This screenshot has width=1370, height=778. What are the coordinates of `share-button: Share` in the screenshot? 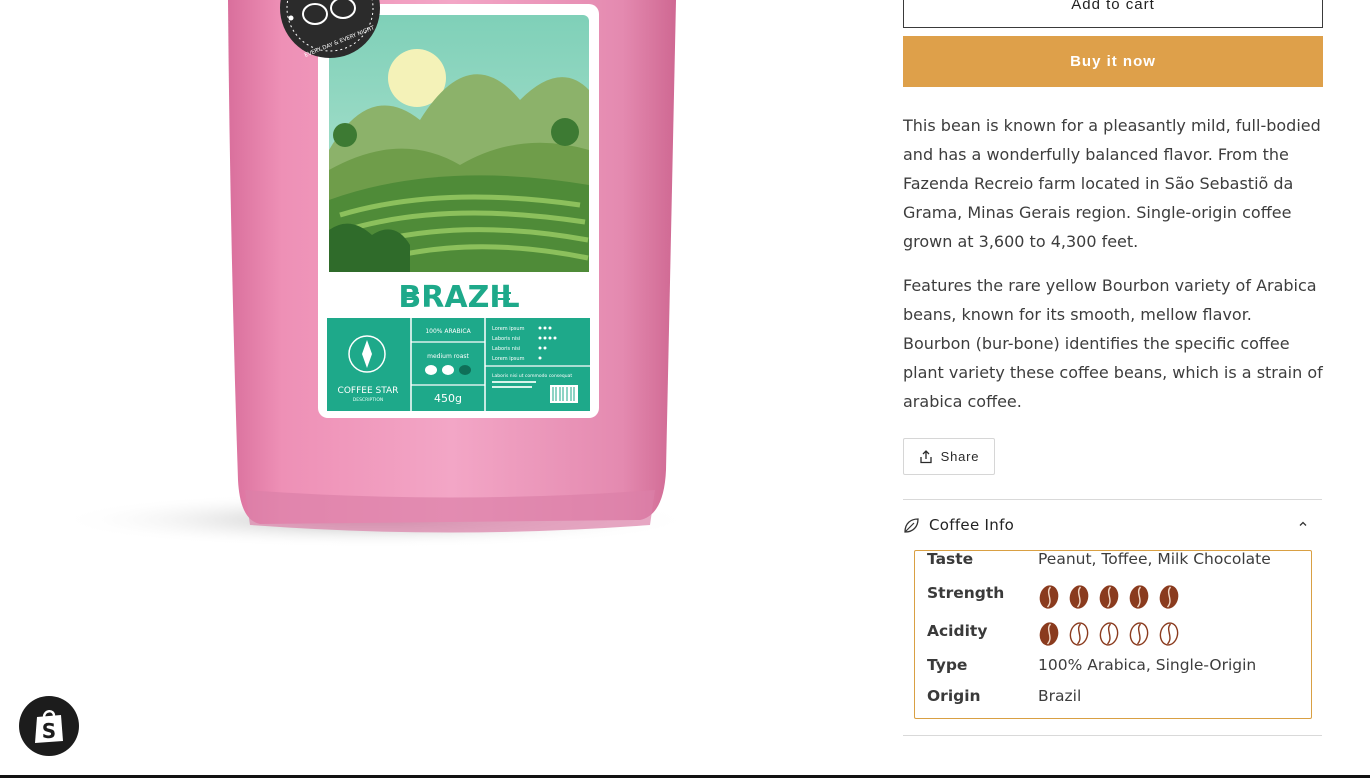 It's located at (949, 456).